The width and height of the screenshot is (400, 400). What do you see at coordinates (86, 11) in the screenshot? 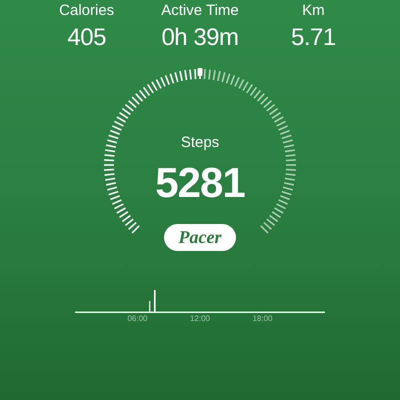
I see `stat-label: Calories` at bounding box center [86, 11].